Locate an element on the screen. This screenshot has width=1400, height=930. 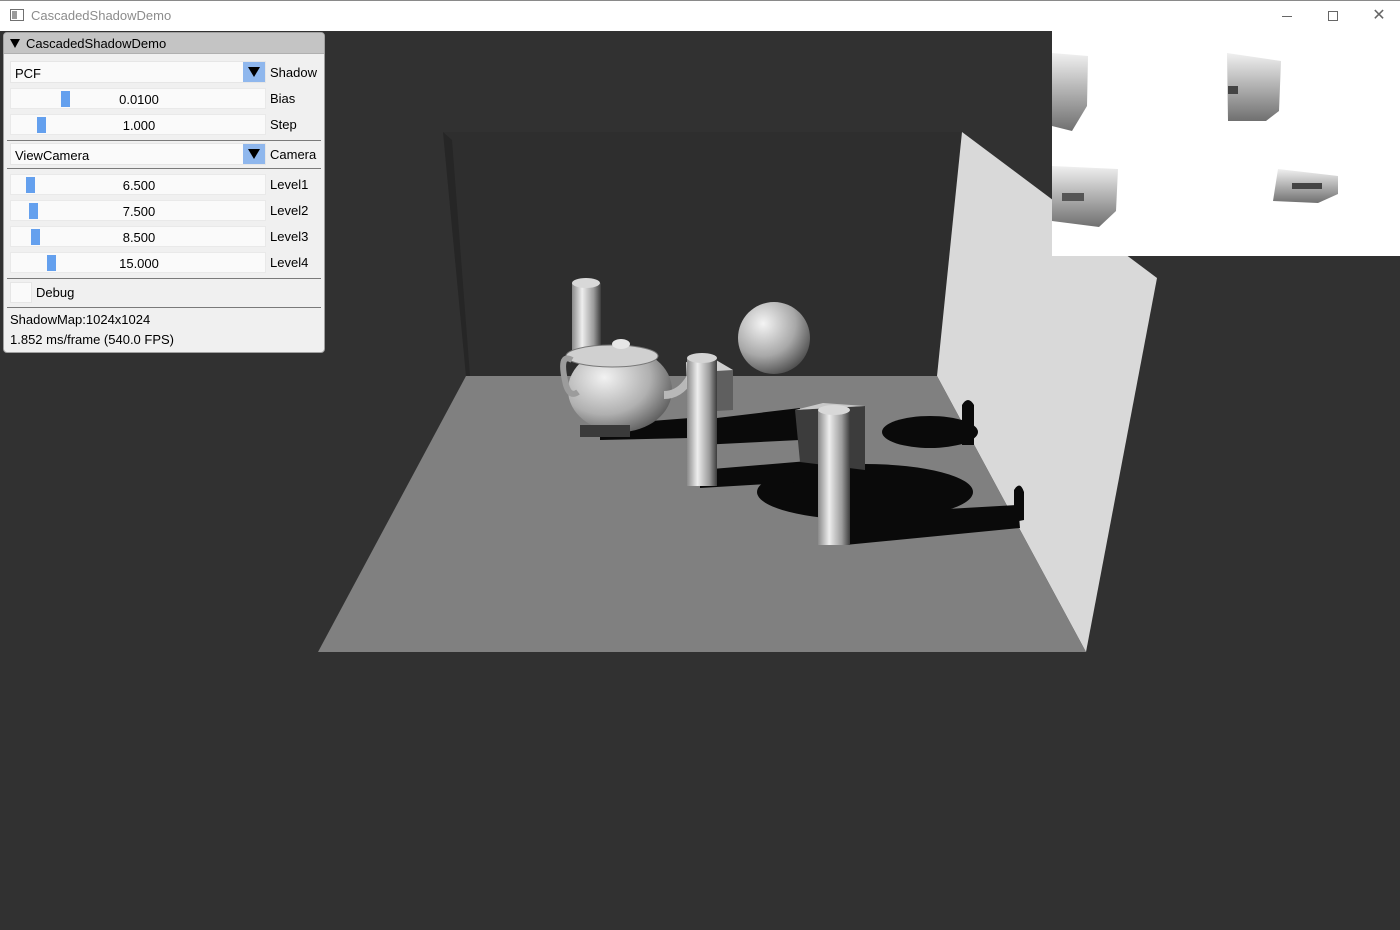
panel-header: CascadedShadowDemo is located at coordinates (164, 43).